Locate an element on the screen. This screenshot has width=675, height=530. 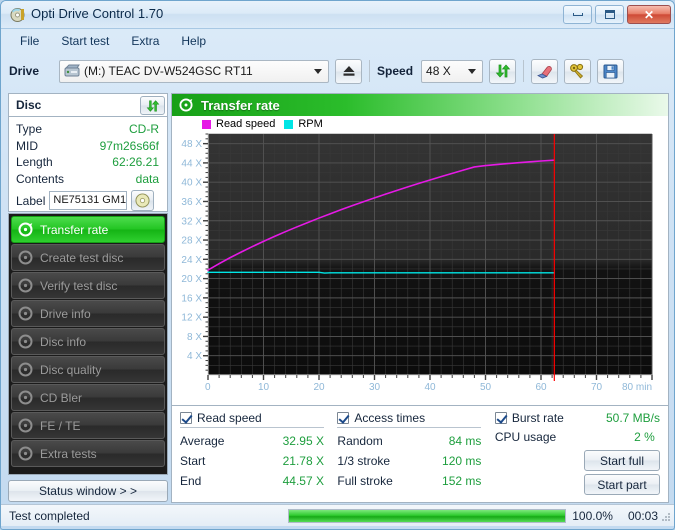
title-bar: Opti Drive Control 1.70 ✕ is located at coordinates (337, 15).